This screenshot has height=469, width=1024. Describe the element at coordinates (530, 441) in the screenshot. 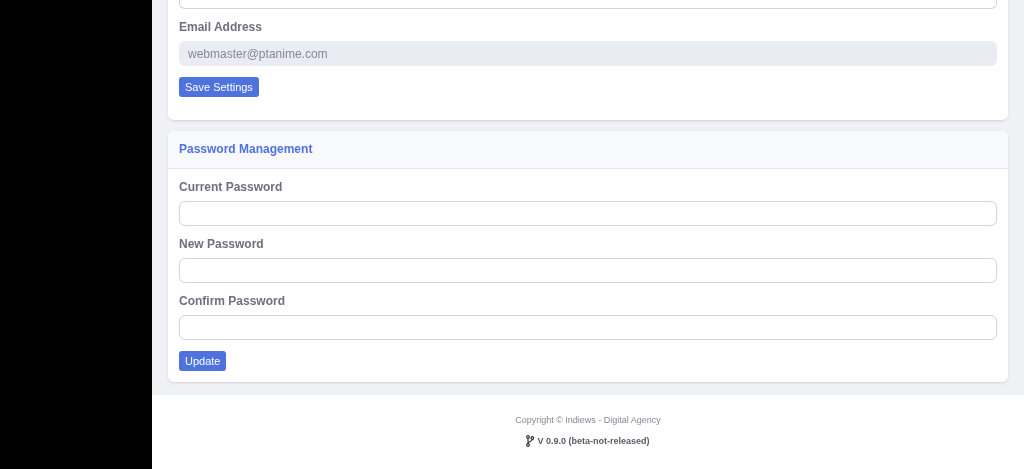

I see `git-branch-icon` at that location.